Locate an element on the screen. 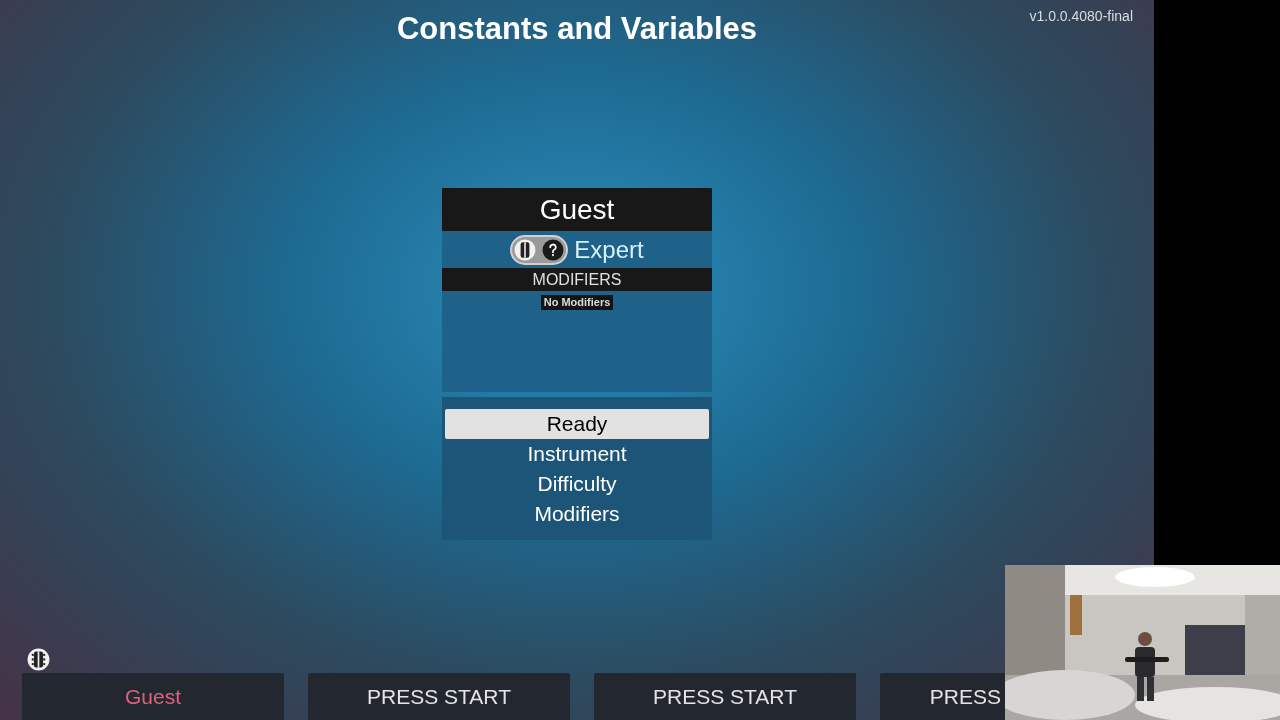 This screenshot has width=1280, height=720. menu-item: Modifiers is located at coordinates (577, 514).